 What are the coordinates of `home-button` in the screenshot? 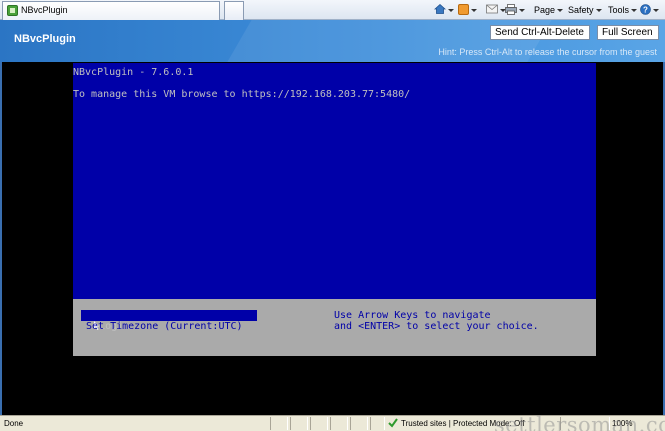 It's located at (443, 10).